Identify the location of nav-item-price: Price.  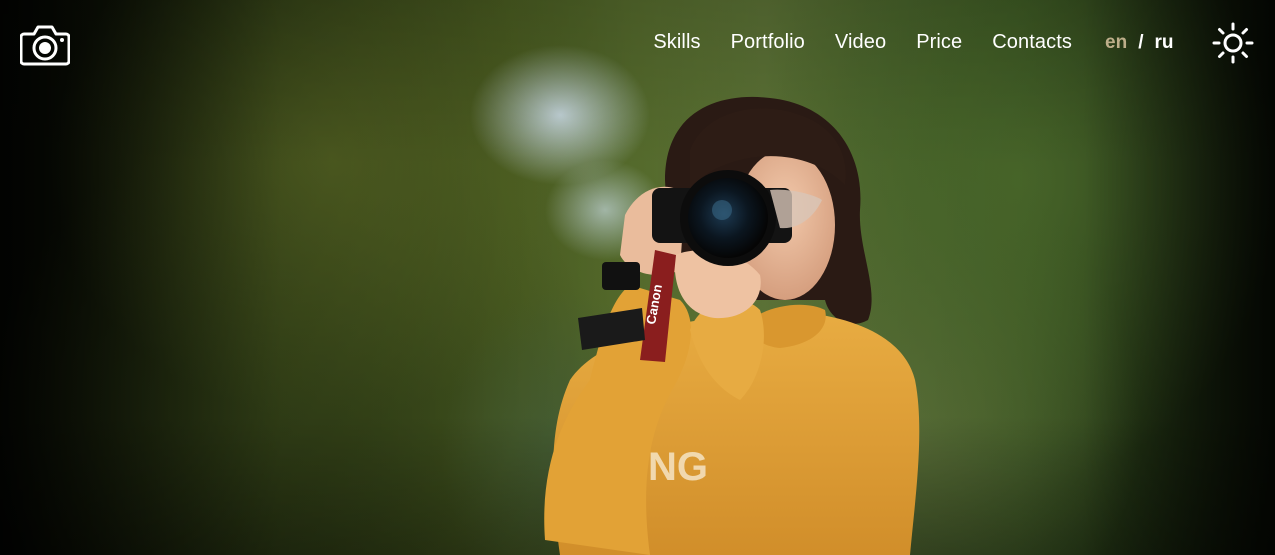
(939, 42).